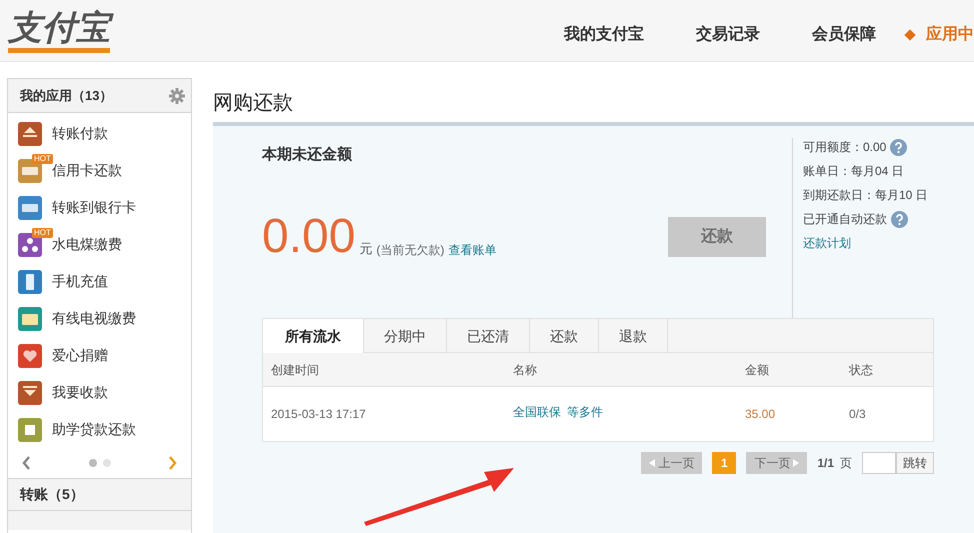 Image resolution: width=974 pixels, height=533 pixels. What do you see at coordinates (410, 250) in the screenshot?
I see `debt-note: (当前无欠款)` at bounding box center [410, 250].